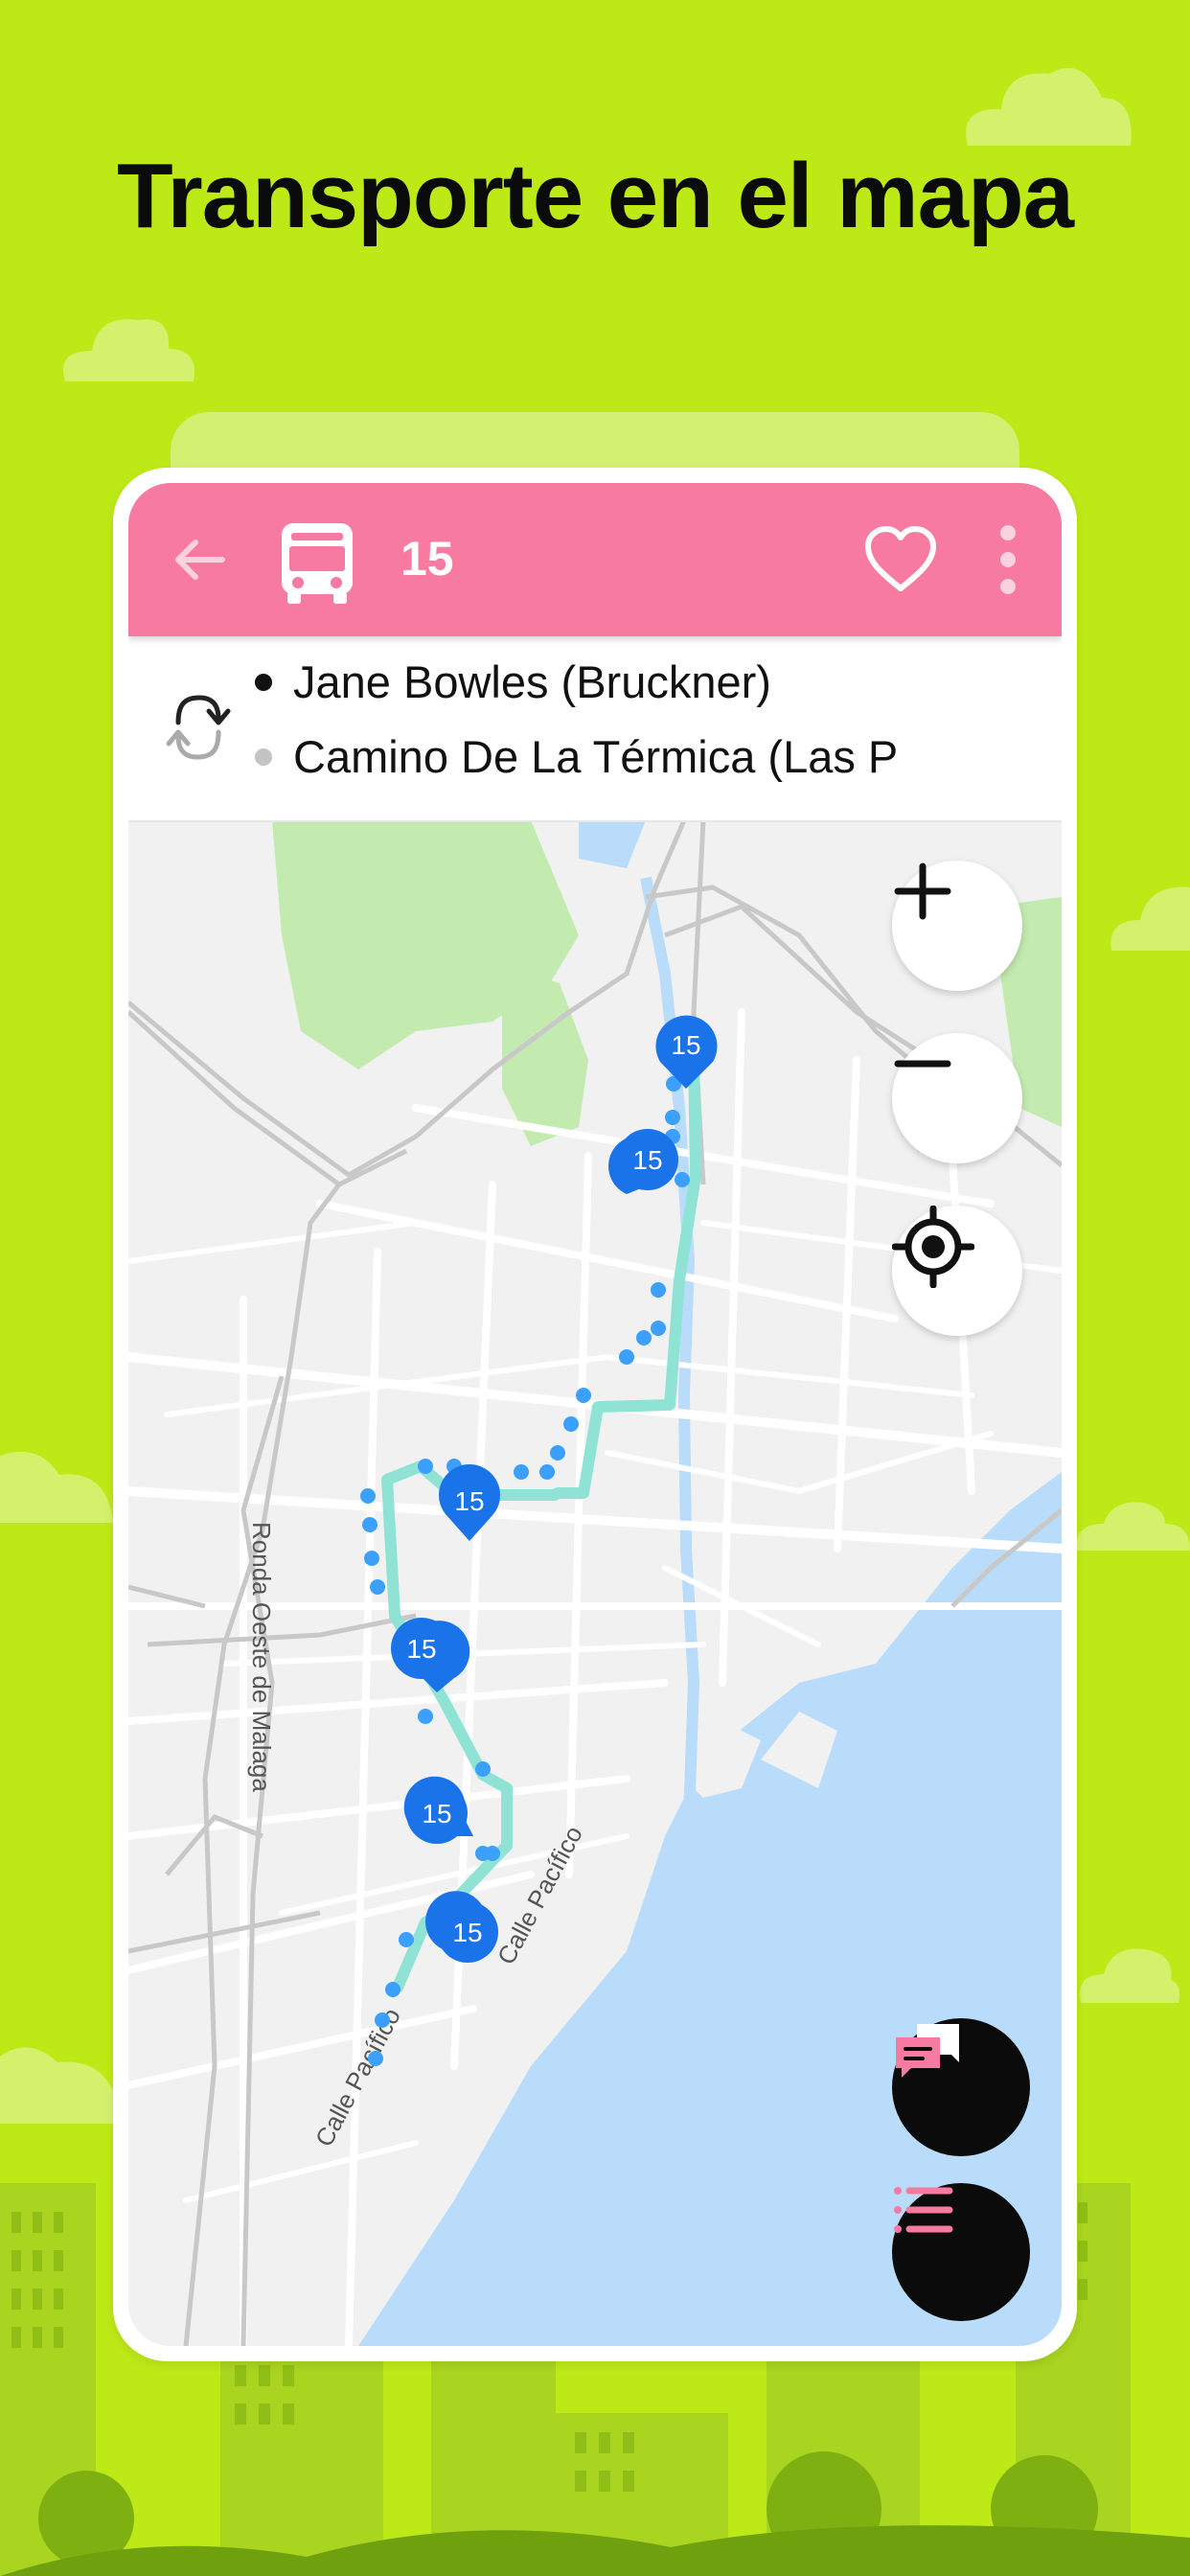 Image resolution: width=1190 pixels, height=2576 pixels. I want to click on chat-button, so click(961, 2087).